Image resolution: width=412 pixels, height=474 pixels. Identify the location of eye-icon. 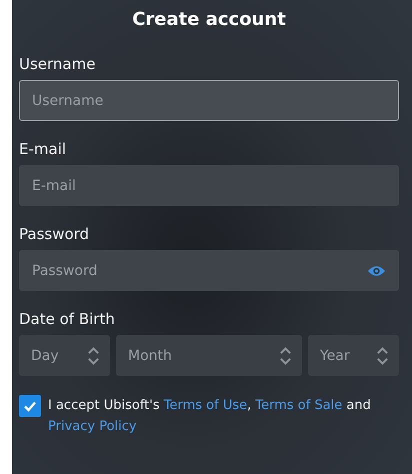
(376, 271).